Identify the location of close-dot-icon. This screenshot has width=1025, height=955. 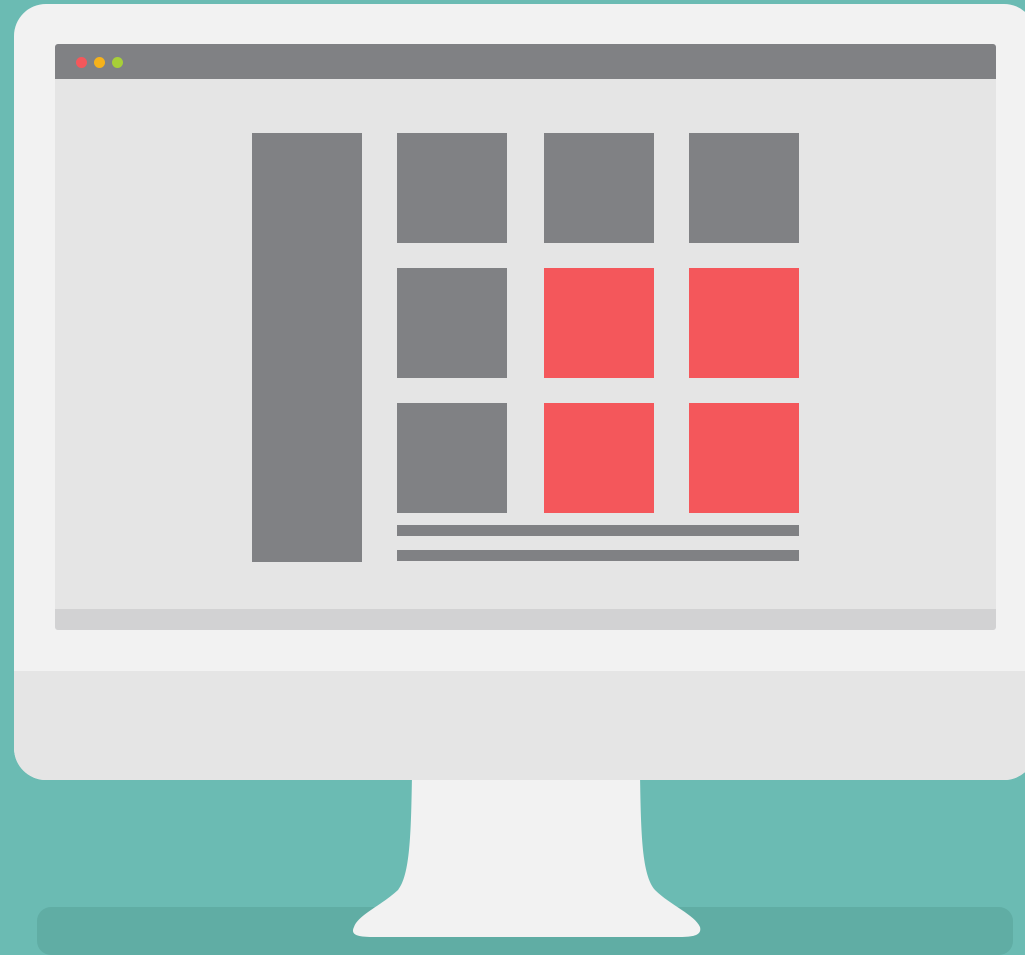
(81, 62).